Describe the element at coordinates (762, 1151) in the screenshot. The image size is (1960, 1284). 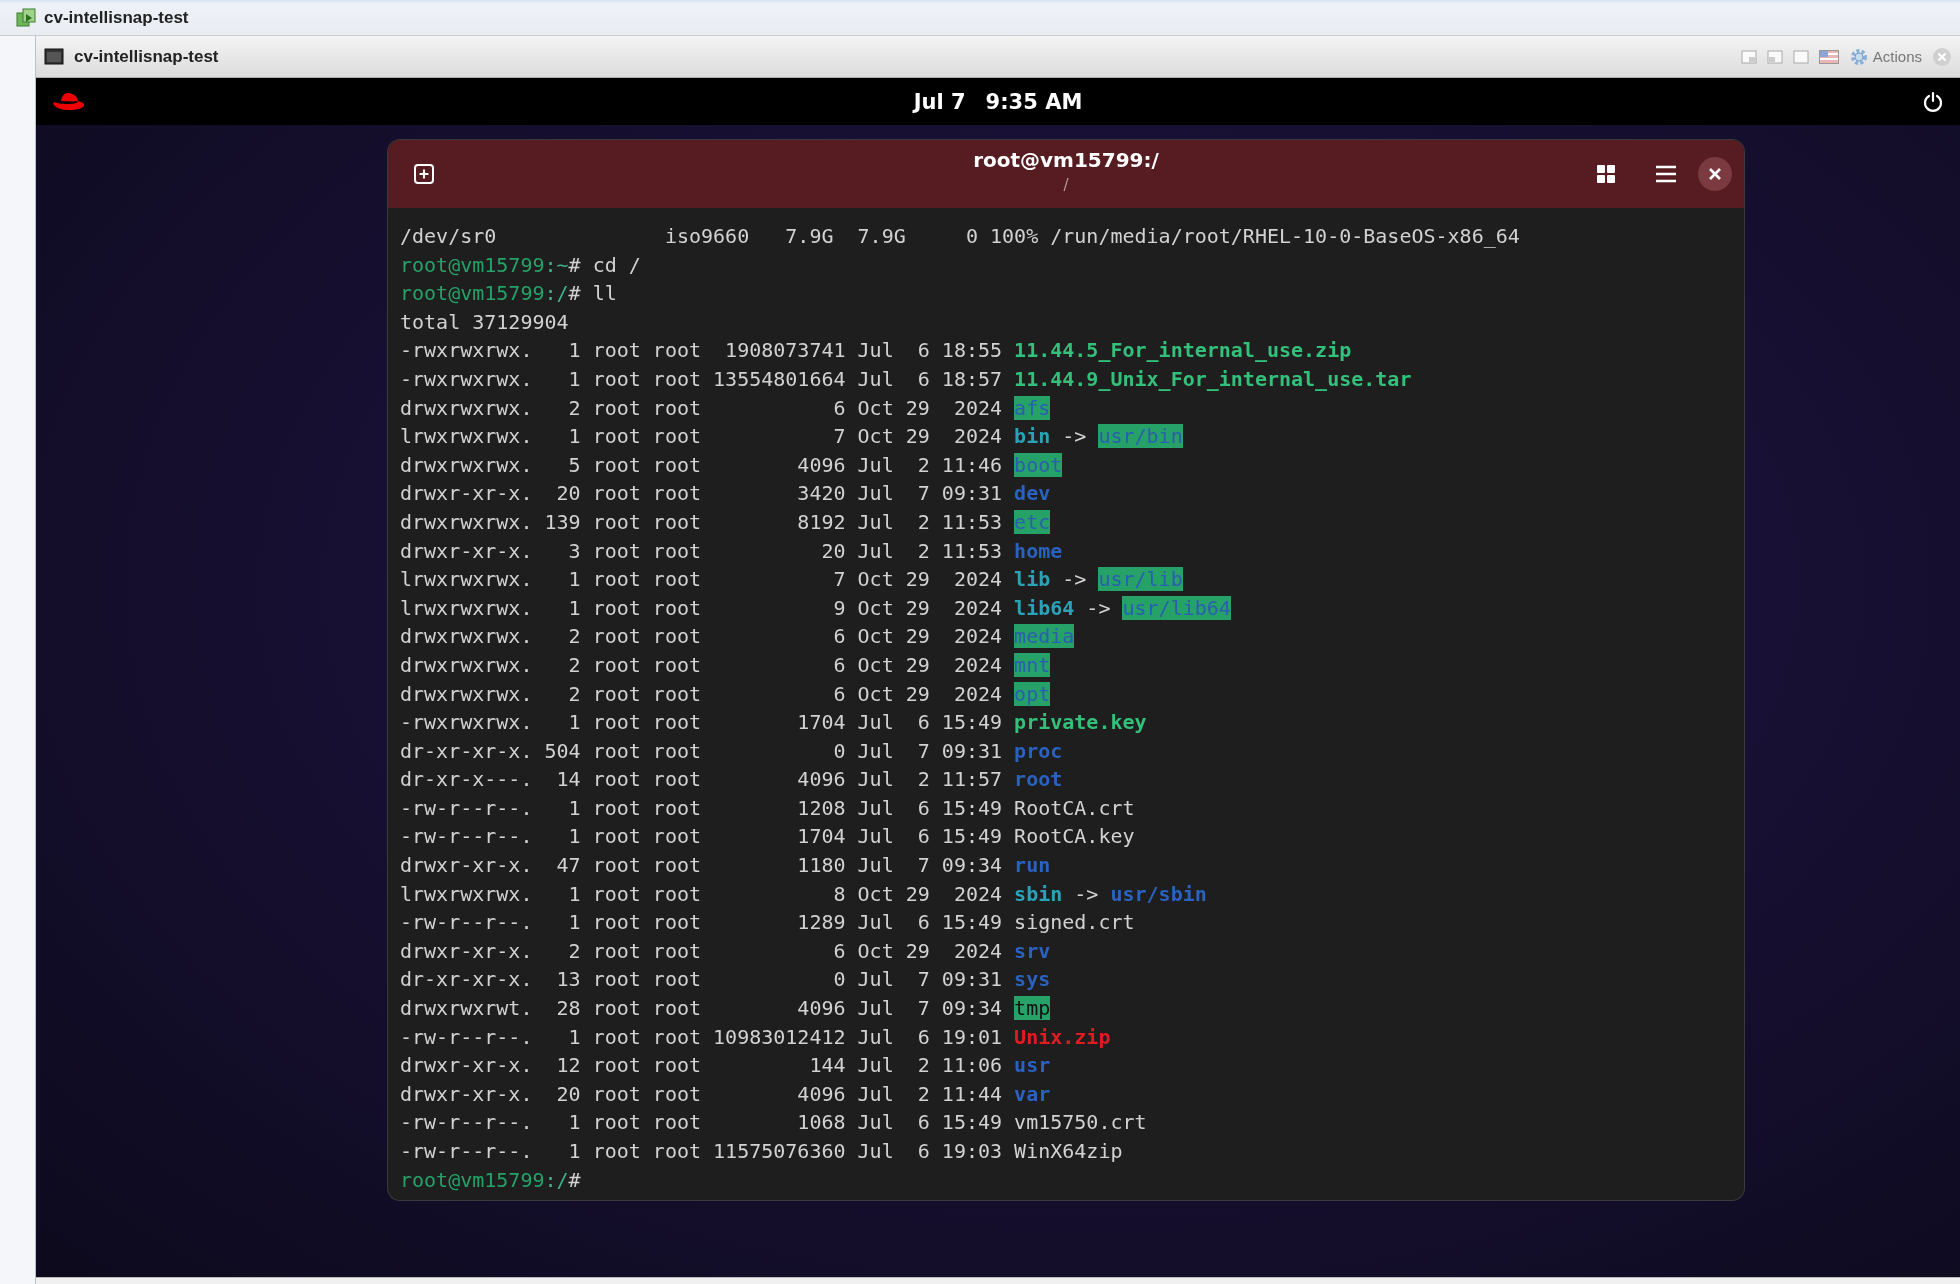
I see `terminal-line: -rw-r--r--. 1 root root 11575076360 Jul 6 19:03 WinX64zip` at that location.